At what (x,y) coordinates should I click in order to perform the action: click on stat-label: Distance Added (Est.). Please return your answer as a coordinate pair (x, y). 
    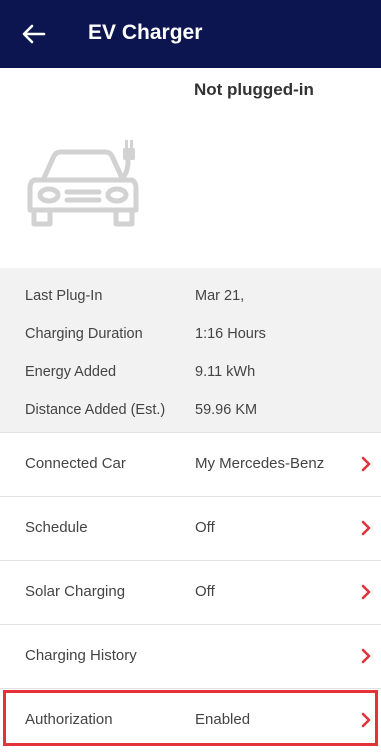
    Looking at the image, I should click on (95, 410).